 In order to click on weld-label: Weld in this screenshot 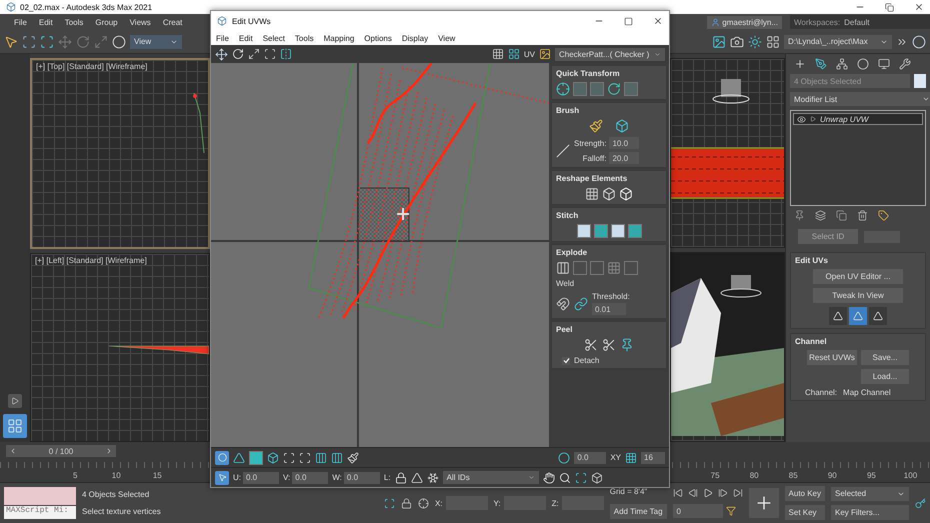, I will do `click(566, 283)`.